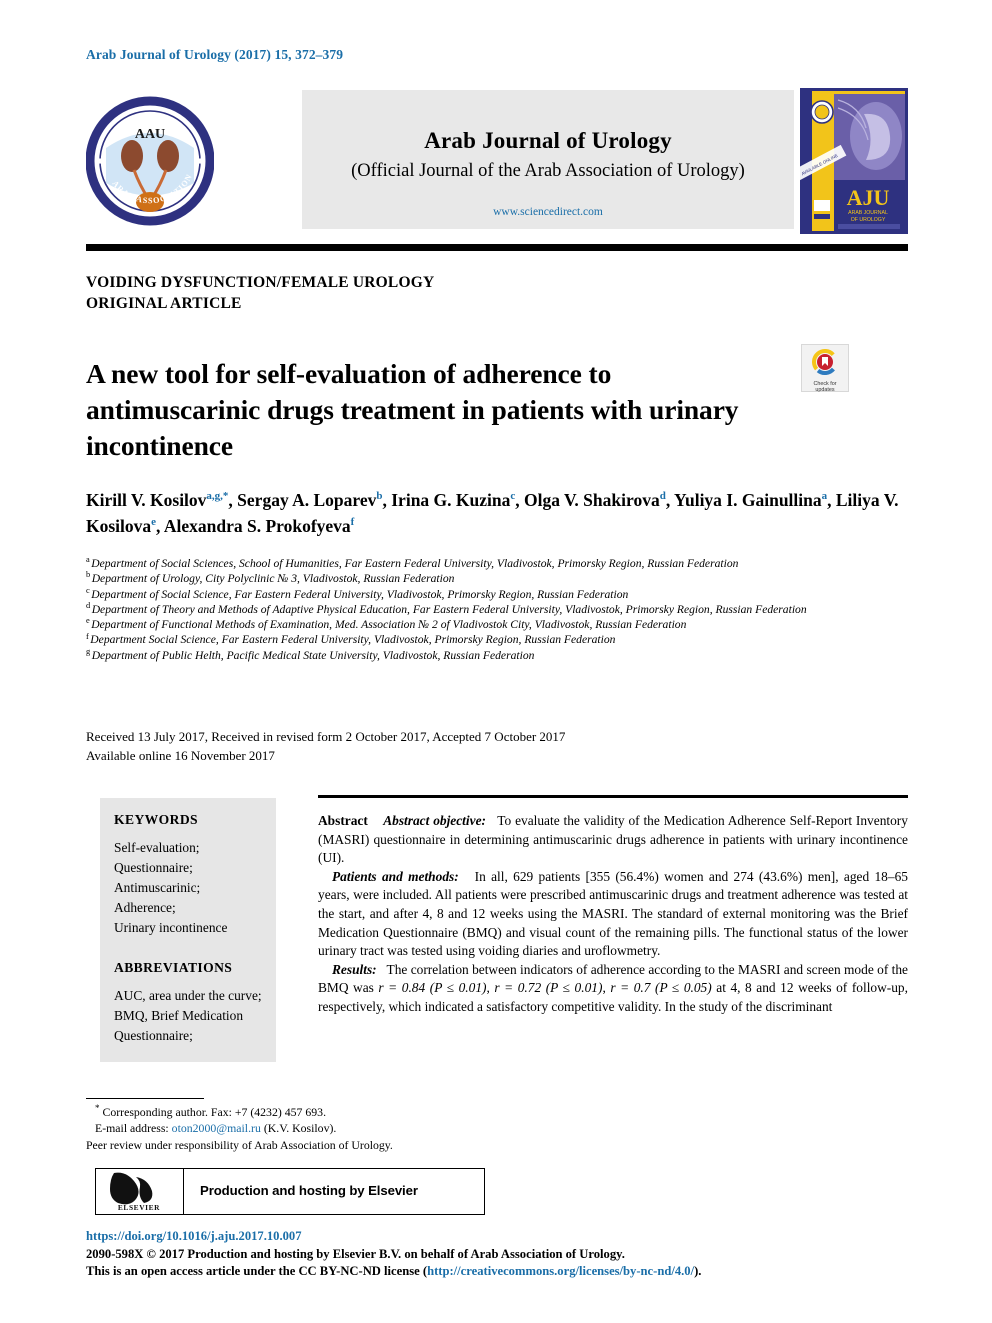 This screenshot has width=992, height=1323. What do you see at coordinates (309, 1190) in the screenshot?
I see `elsevier-hosting-label: Production and hosting by Elsevier` at bounding box center [309, 1190].